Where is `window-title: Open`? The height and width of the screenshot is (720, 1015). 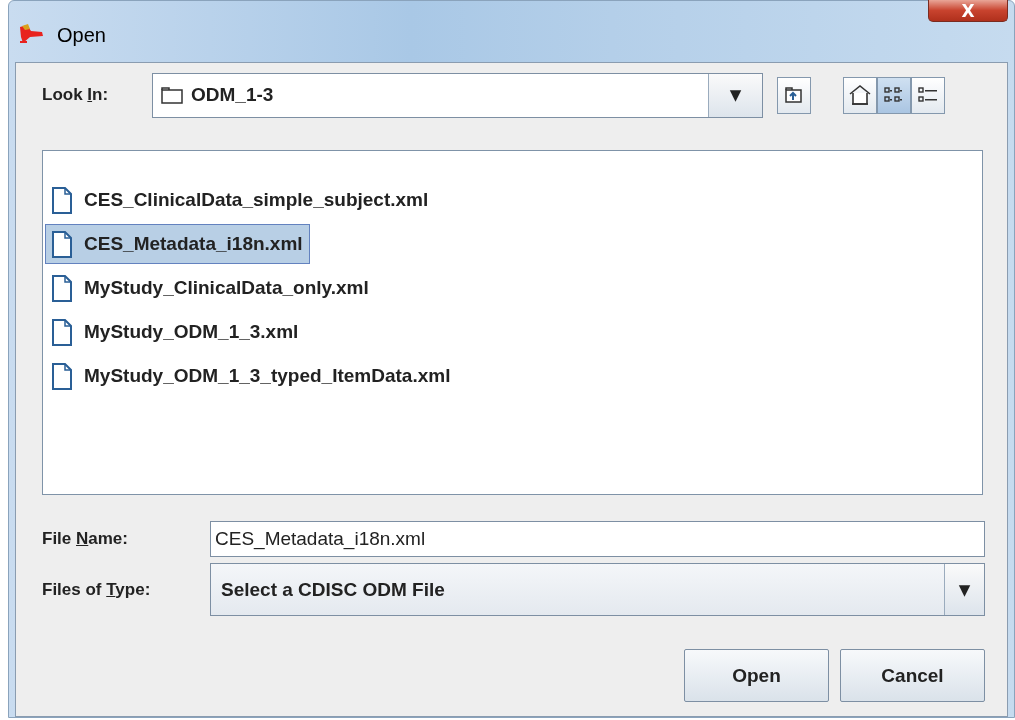
window-title: Open is located at coordinates (81, 35).